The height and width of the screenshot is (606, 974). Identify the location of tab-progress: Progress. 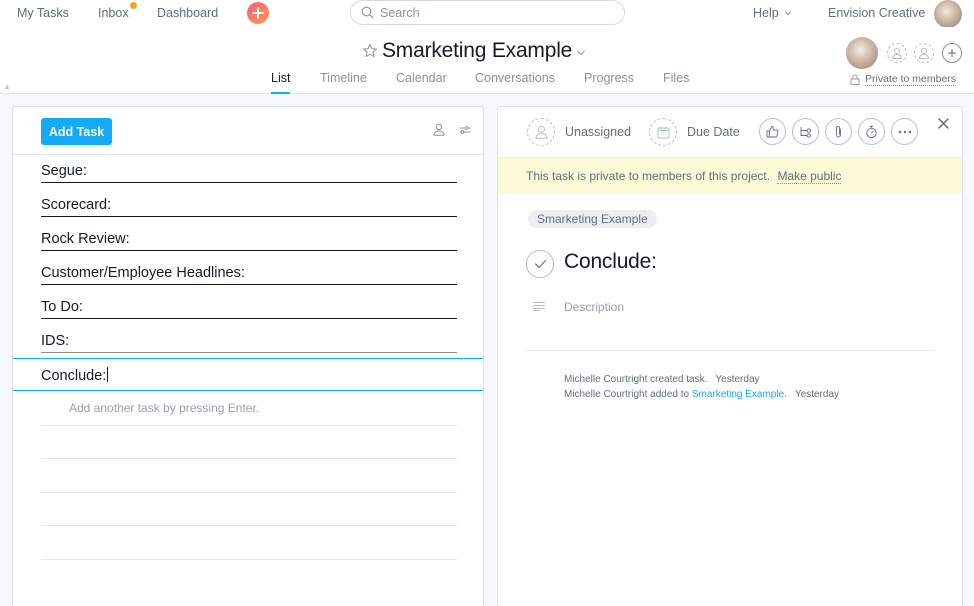
(609, 78).